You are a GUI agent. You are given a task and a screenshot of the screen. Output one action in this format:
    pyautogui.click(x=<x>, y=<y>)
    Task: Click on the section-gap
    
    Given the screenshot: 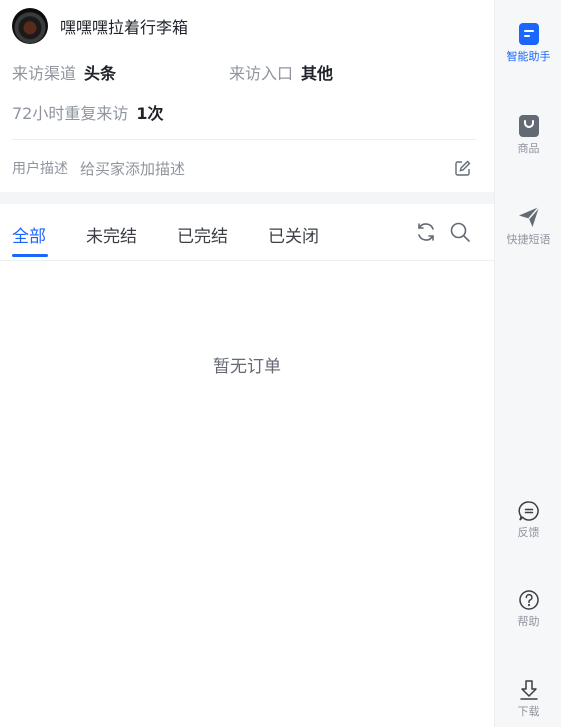 What is the action you would take?
    pyautogui.click(x=247, y=198)
    